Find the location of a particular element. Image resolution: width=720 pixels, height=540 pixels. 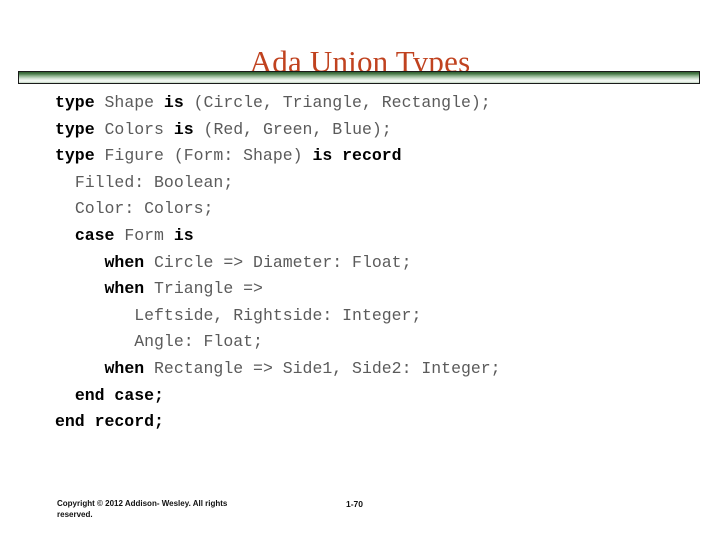

code-identifier: Leftside, Rightside: Integer; is located at coordinates (278, 315).